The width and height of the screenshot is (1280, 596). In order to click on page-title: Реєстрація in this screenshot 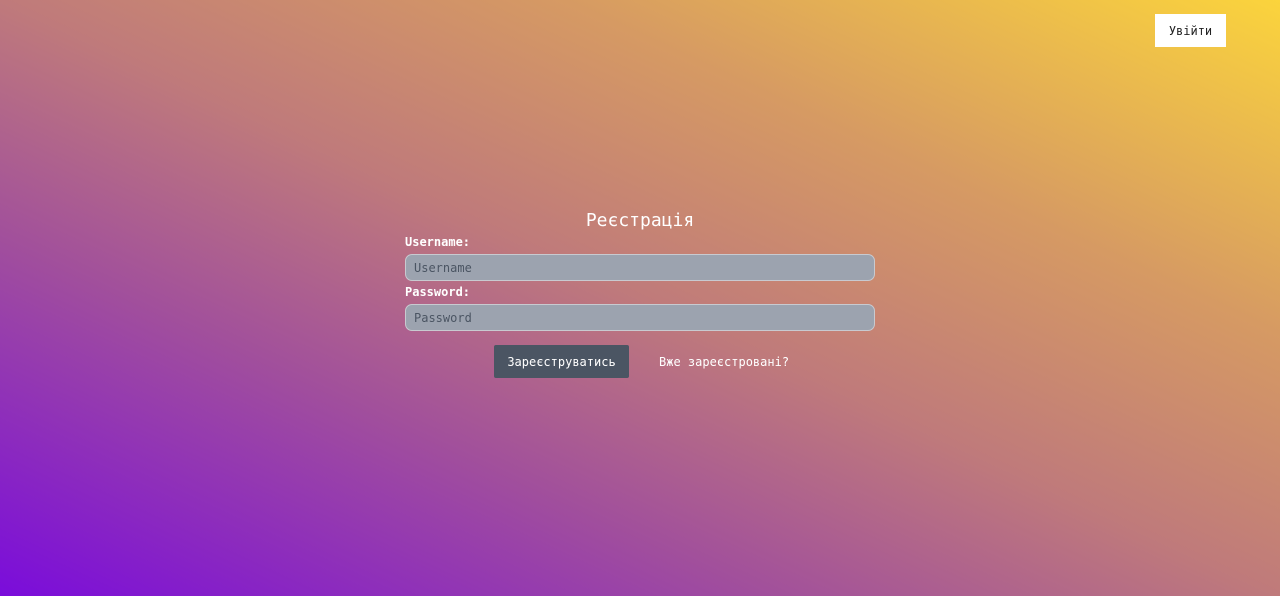, I will do `click(640, 220)`.